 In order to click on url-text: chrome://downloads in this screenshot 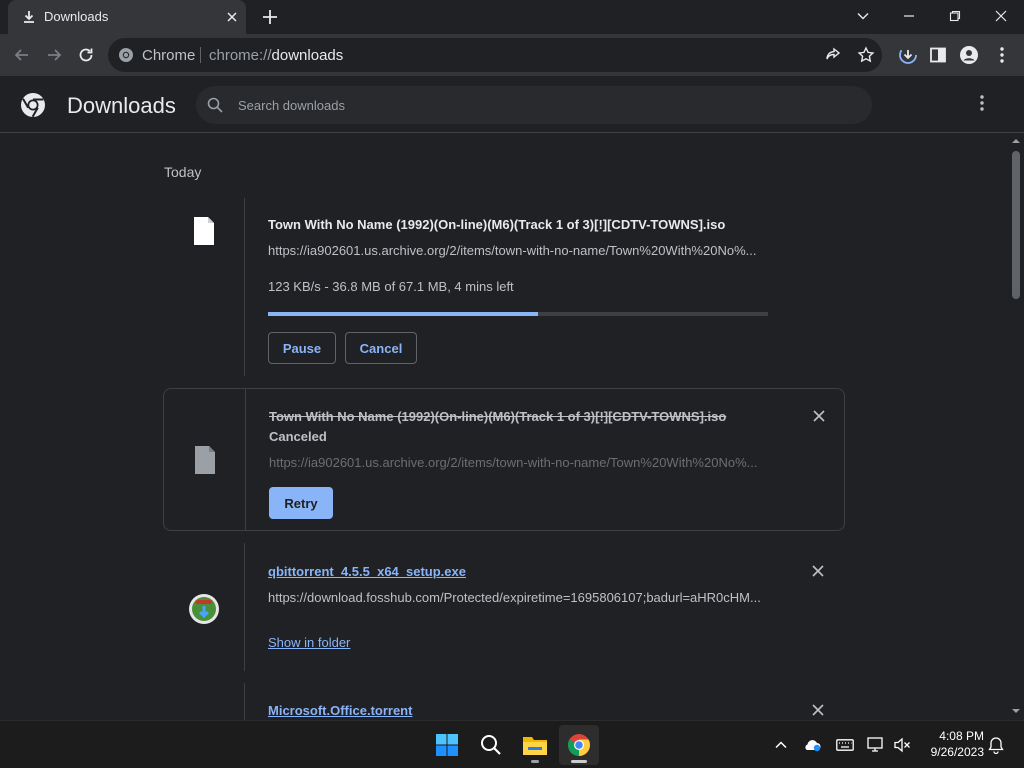, I will do `click(276, 55)`.